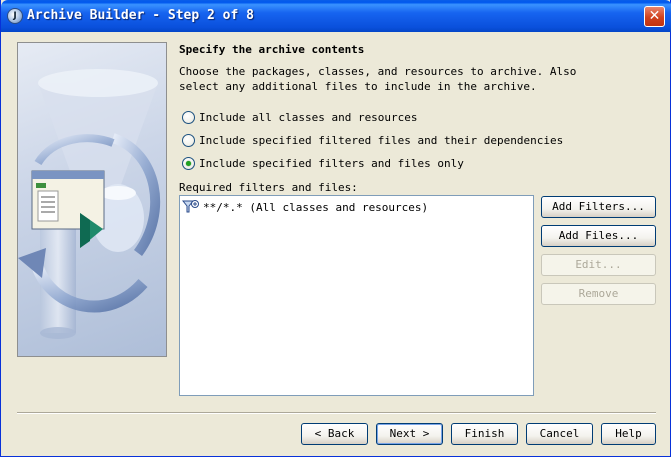  What do you see at coordinates (628, 434) in the screenshot?
I see `help-button: Help` at bounding box center [628, 434].